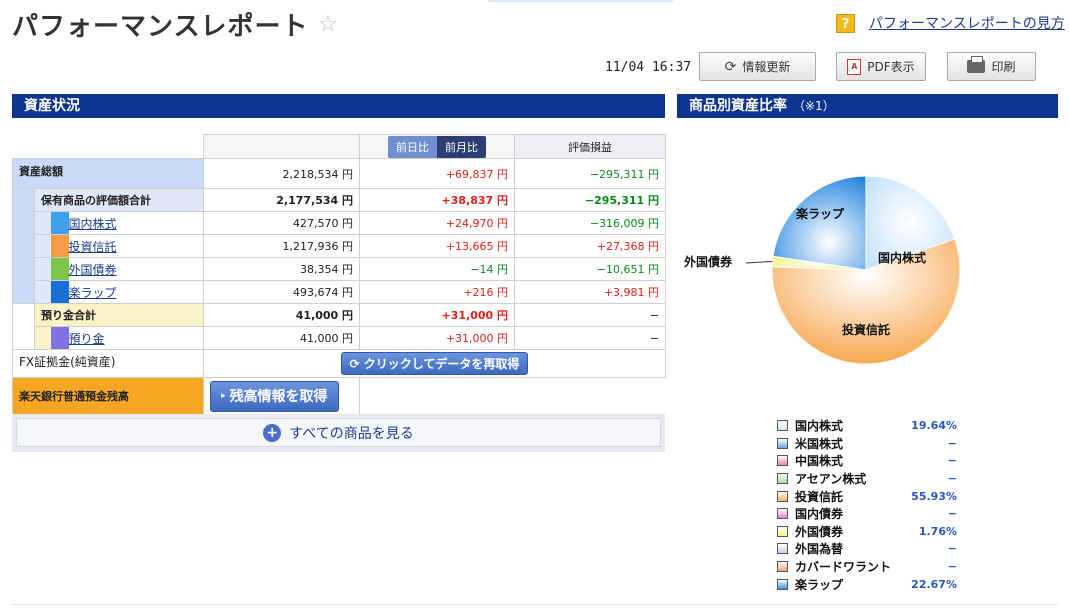 The image size is (1069, 613). I want to click on deposits-total-row: 預り金合計 41,000 円 +31,000 円 −, so click(339, 315).